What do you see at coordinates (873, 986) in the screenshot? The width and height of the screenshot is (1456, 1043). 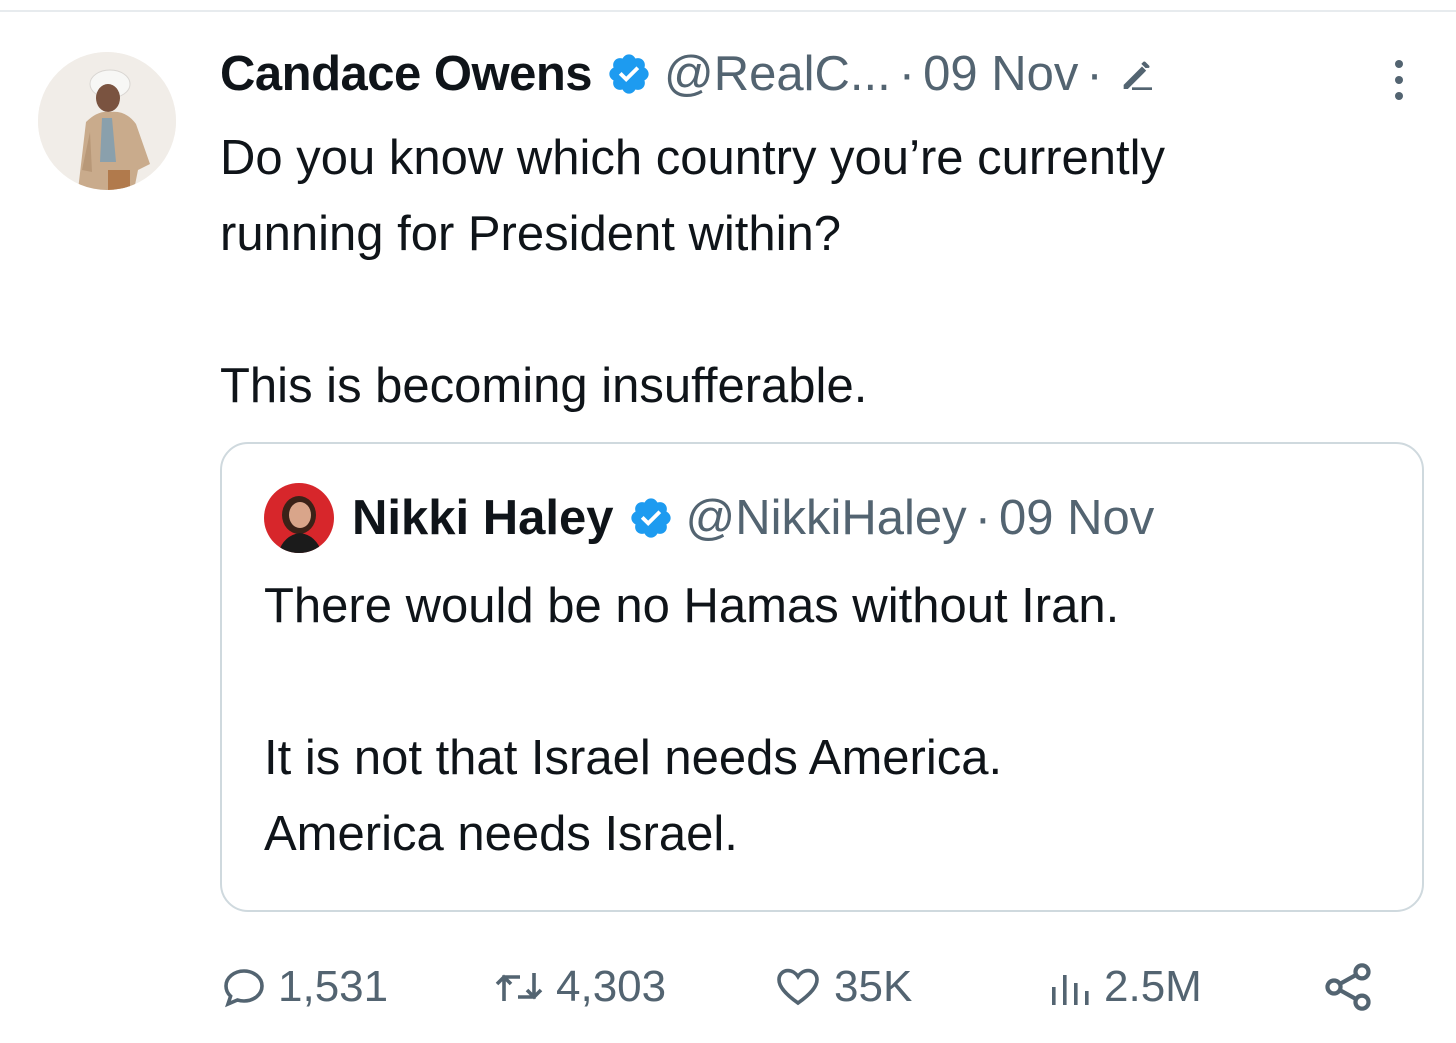 I see `like-count: 35K` at bounding box center [873, 986].